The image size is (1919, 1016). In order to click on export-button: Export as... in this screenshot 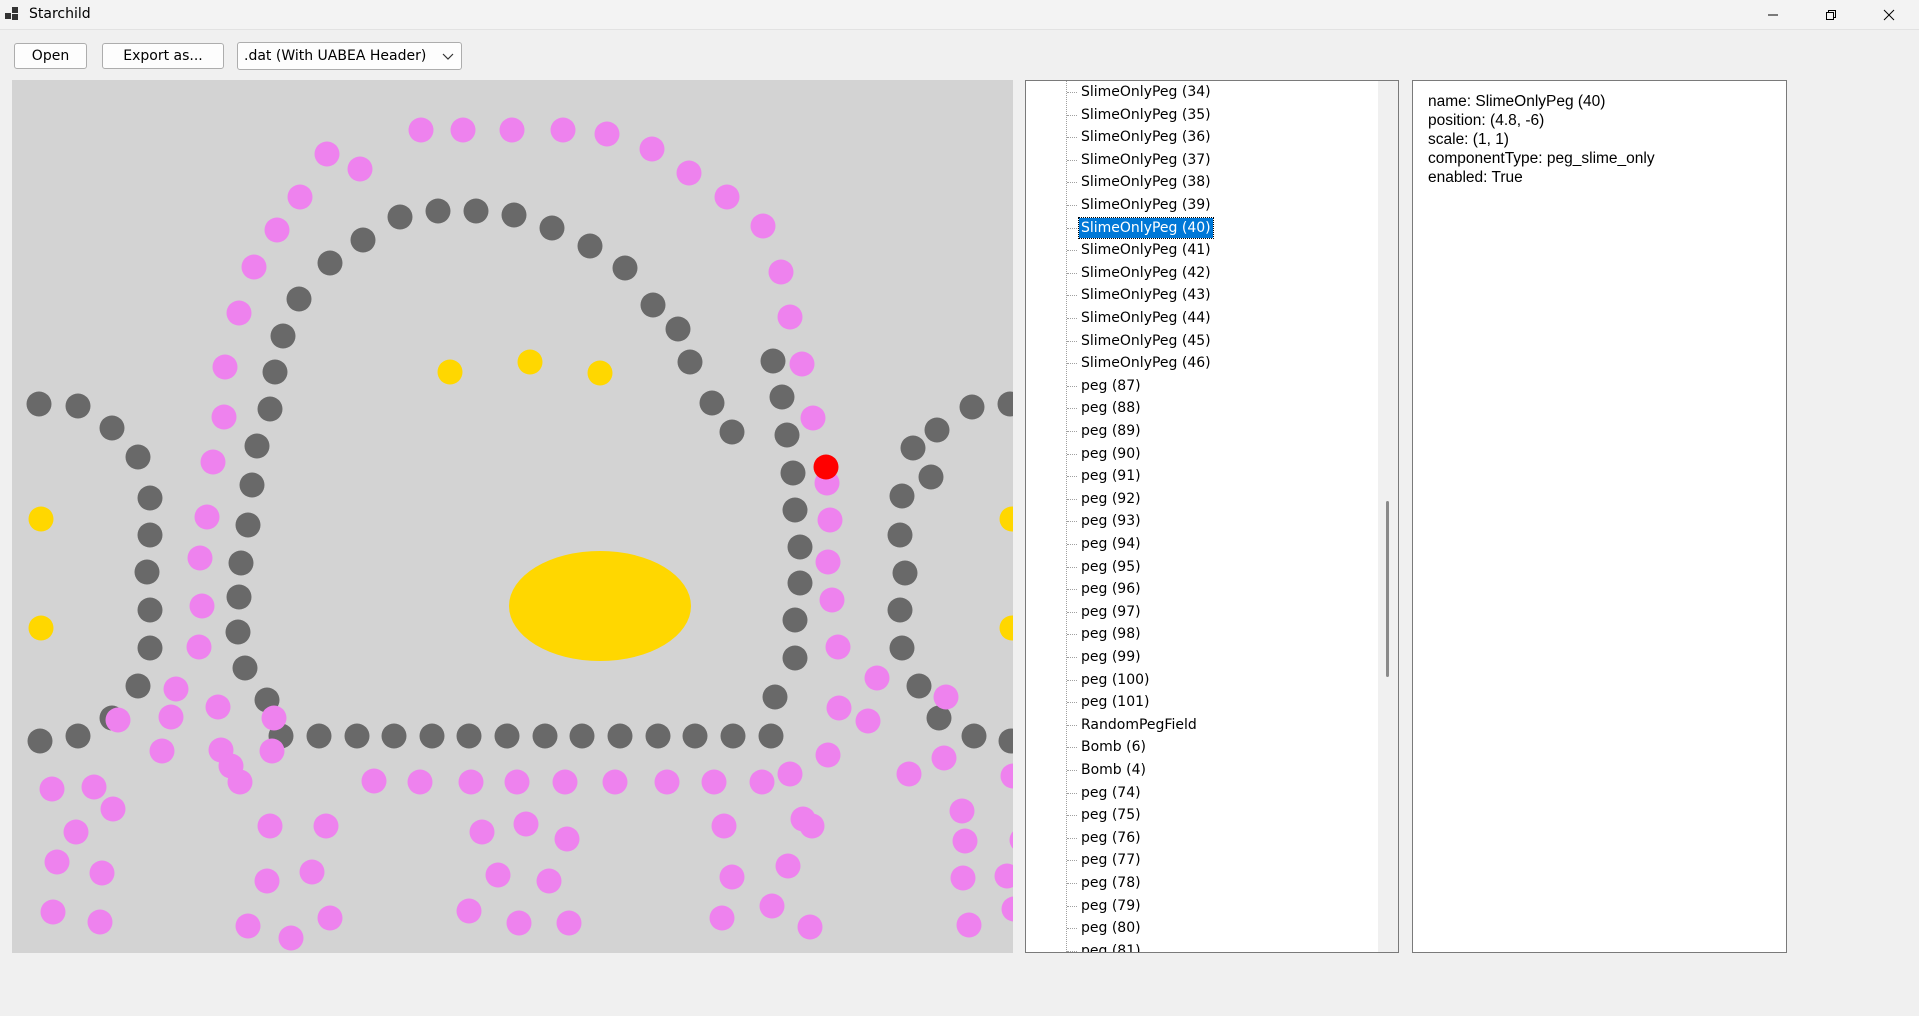, I will do `click(163, 56)`.